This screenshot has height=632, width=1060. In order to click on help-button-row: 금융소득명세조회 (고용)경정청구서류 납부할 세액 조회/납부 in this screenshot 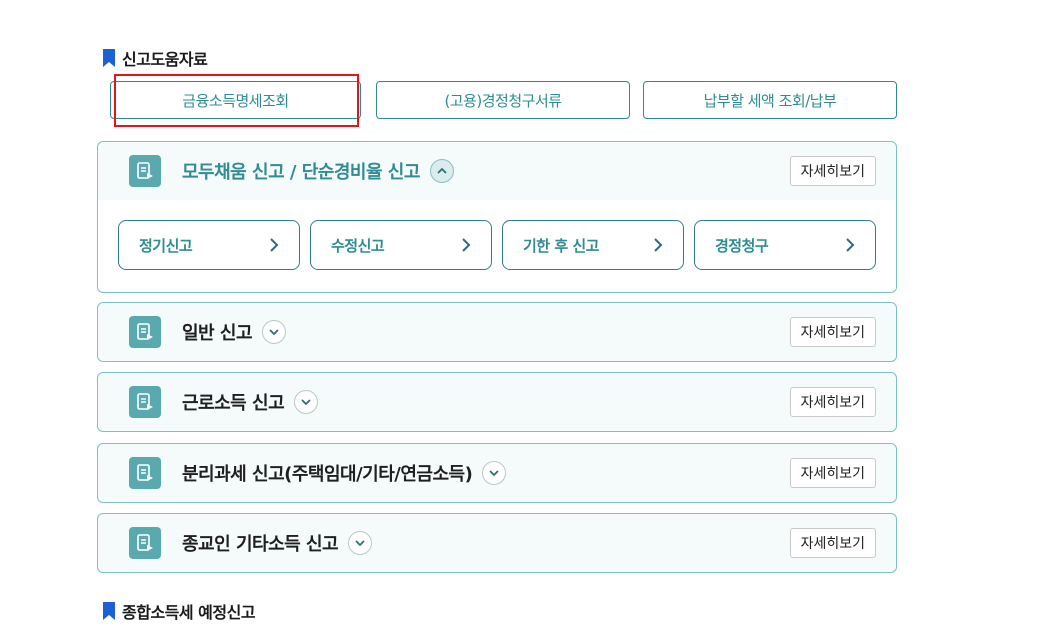, I will do `click(503, 101)`.